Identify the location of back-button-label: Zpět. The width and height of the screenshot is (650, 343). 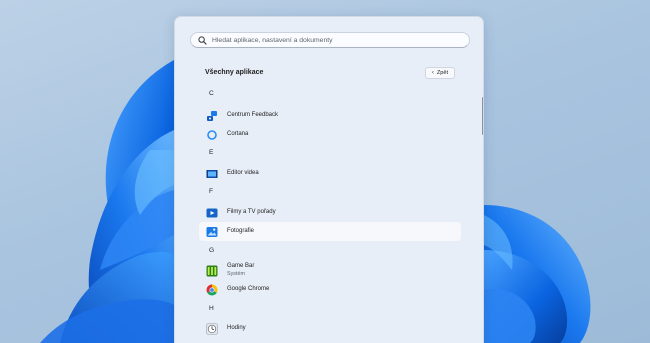
(442, 73).